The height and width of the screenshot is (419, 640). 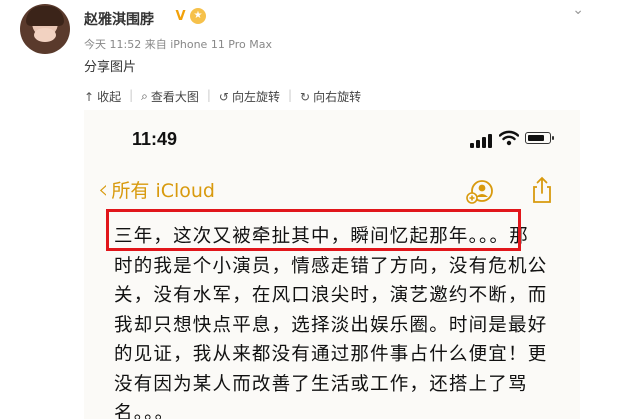 I want to click on share-icon, so click(x=542, y=190).